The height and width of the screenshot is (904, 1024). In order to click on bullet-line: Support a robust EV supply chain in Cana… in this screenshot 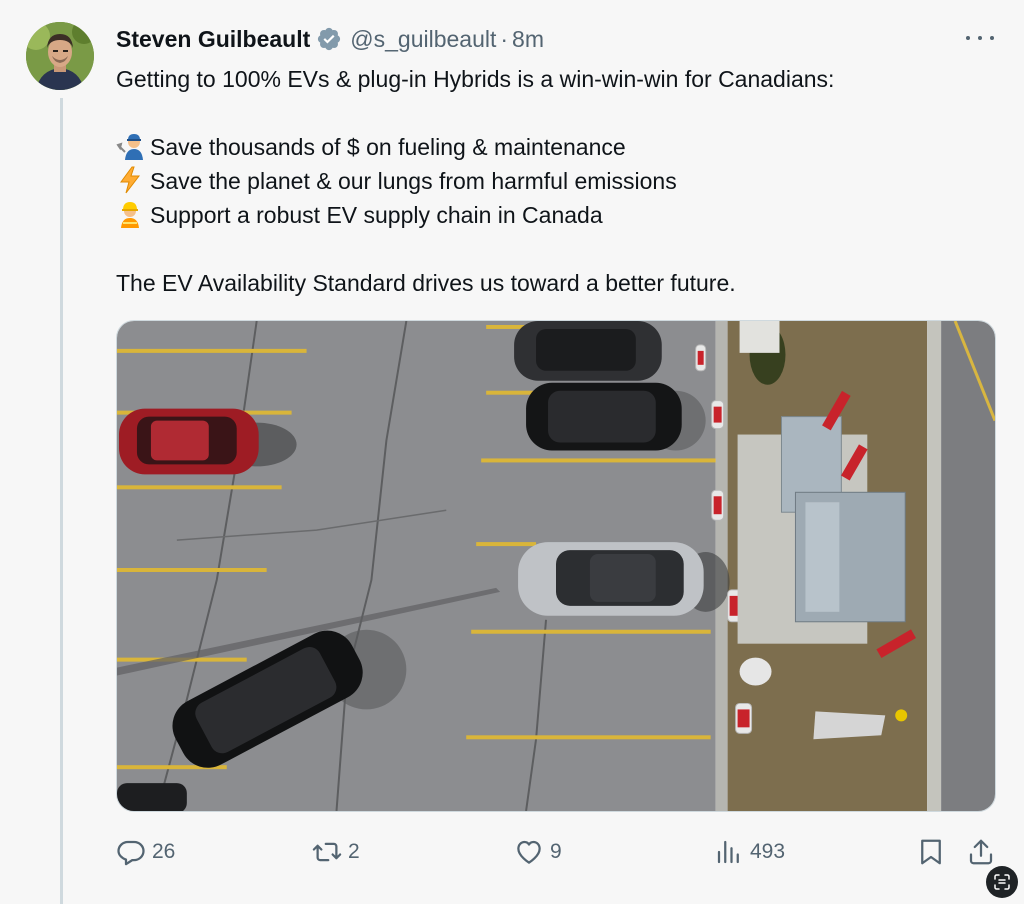, I will do `click(556, 215)`.